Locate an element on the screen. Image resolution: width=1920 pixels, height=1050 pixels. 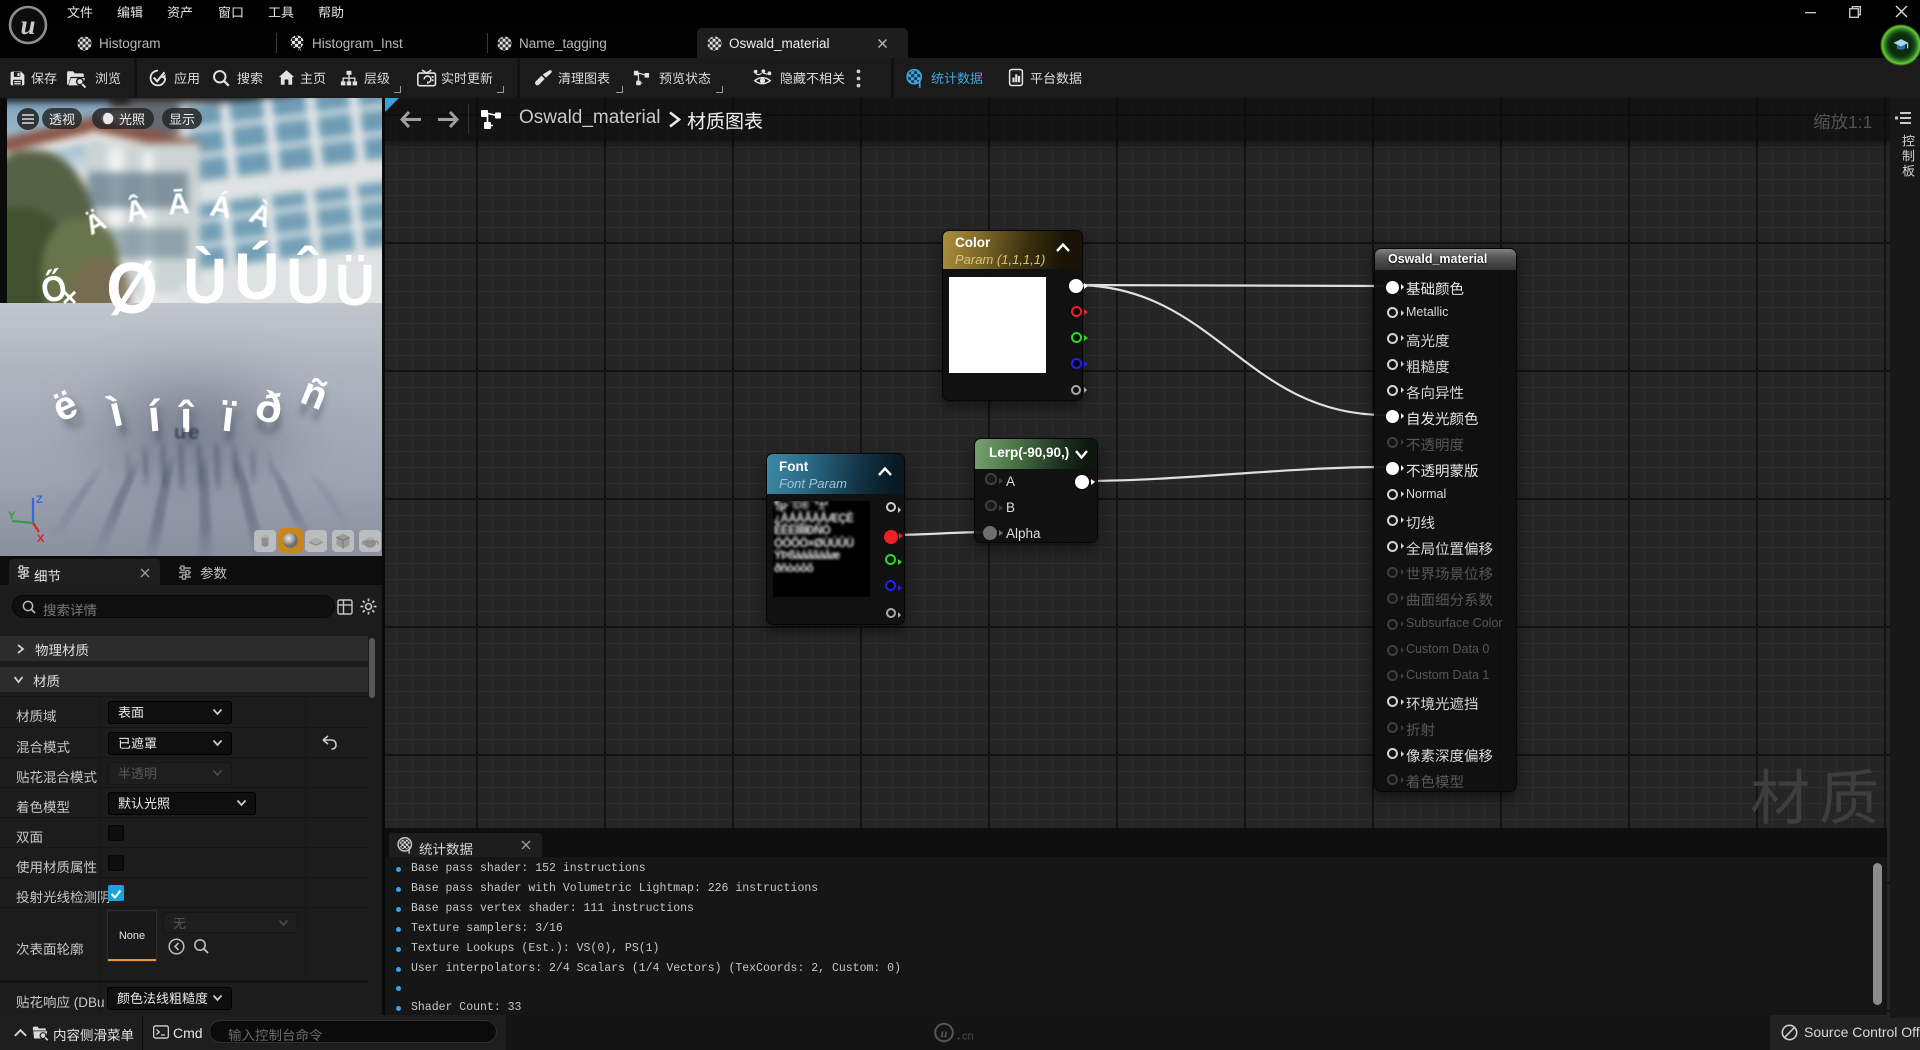
svg-text: Y is located at coordinates (12, 516).